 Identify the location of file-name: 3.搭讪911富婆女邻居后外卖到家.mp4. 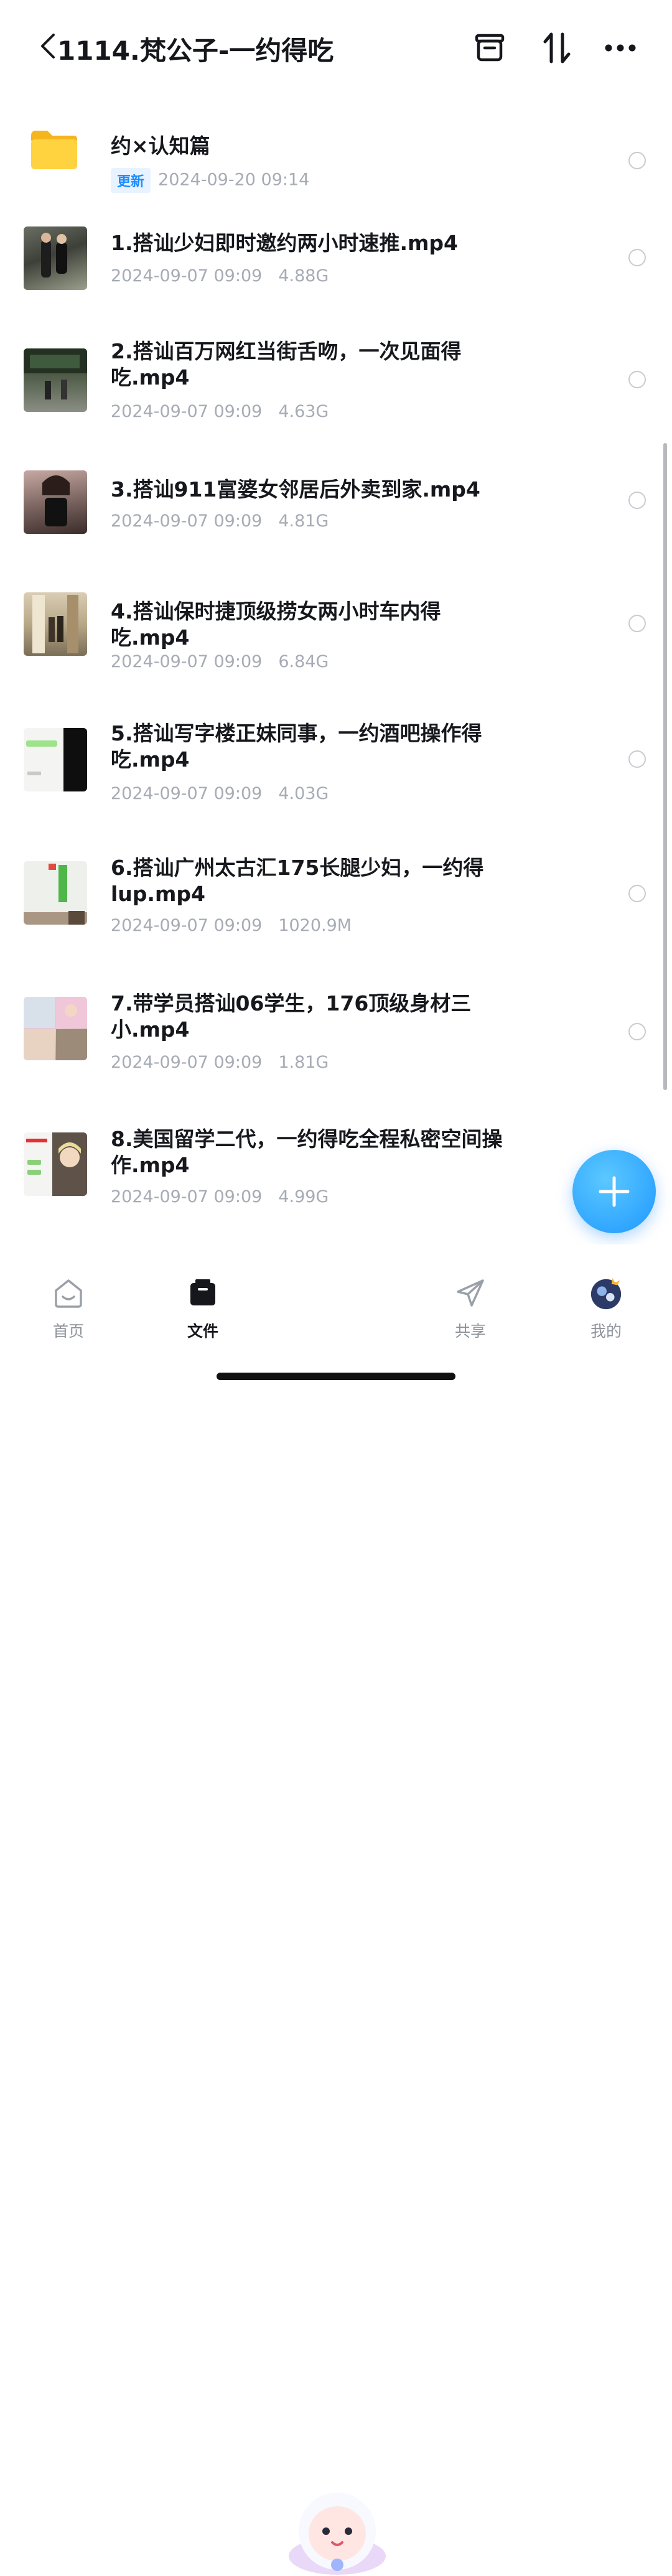
(295, 489).